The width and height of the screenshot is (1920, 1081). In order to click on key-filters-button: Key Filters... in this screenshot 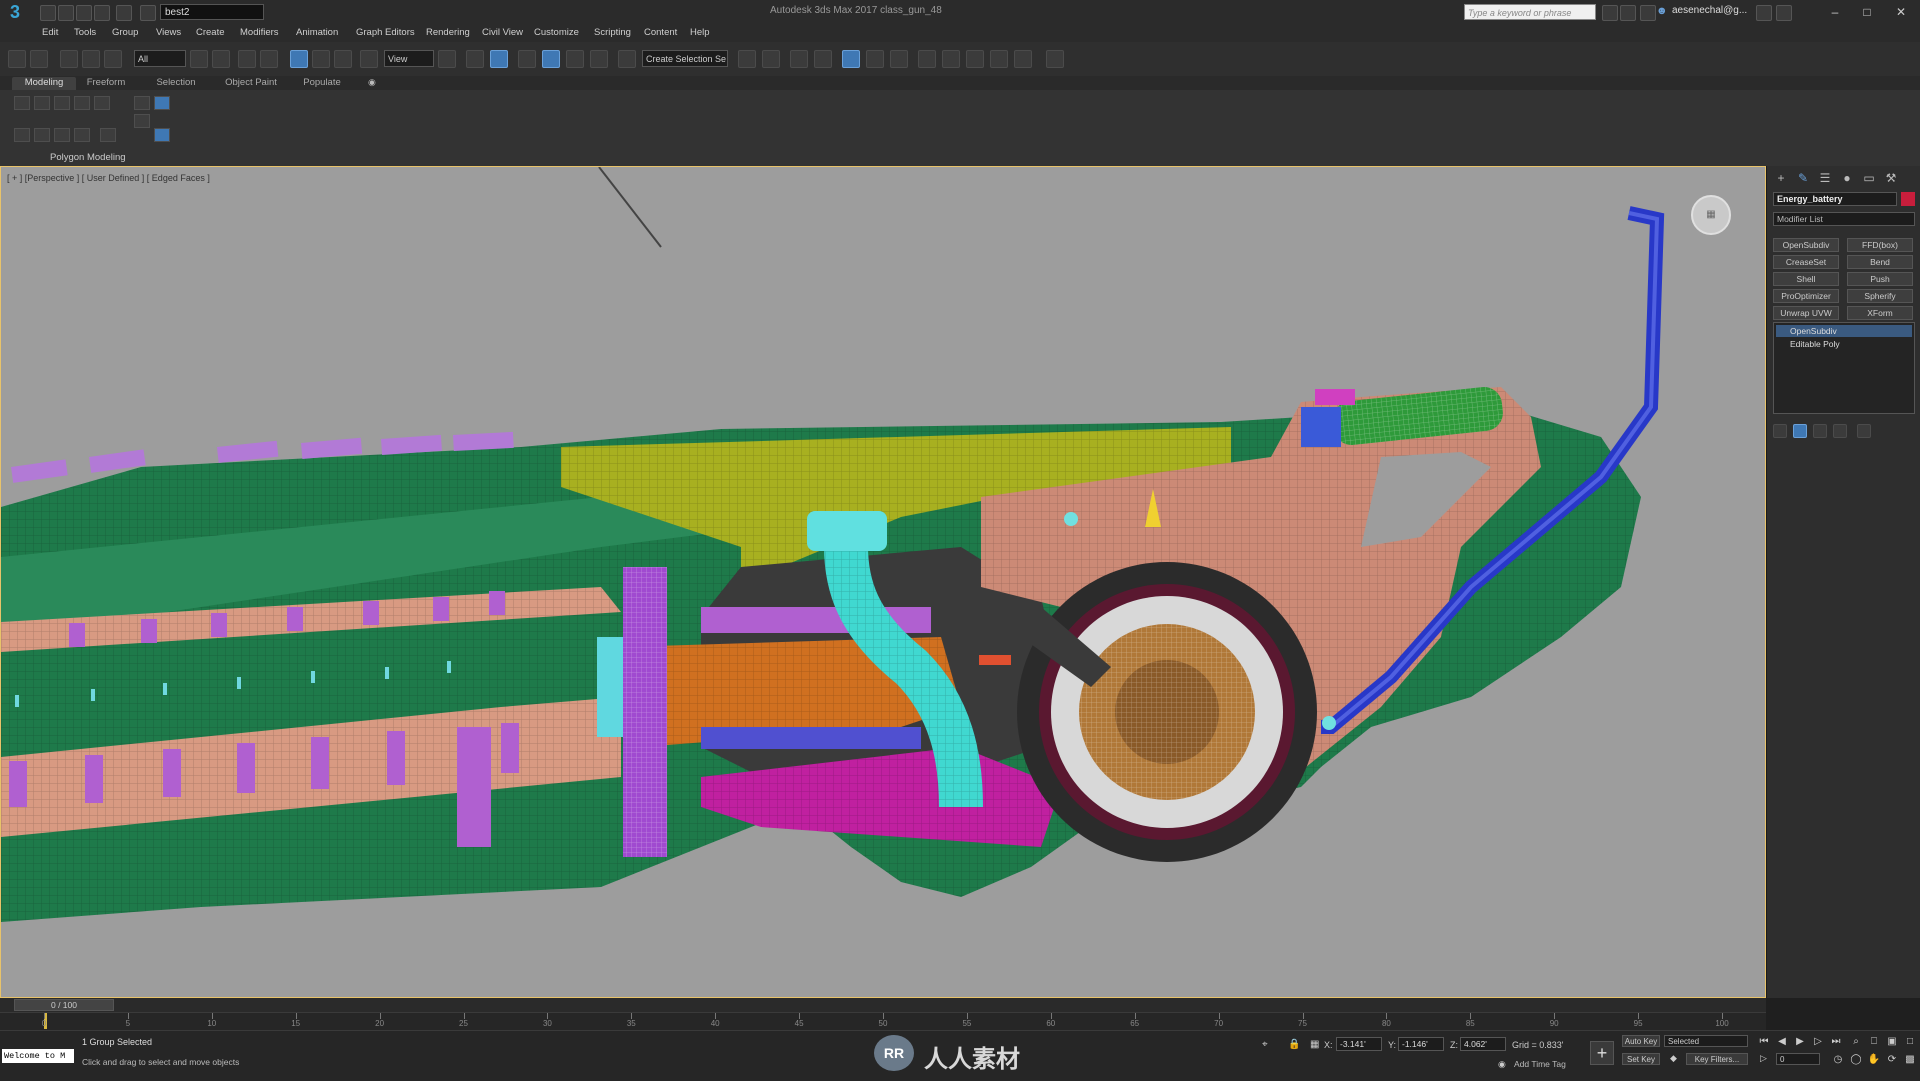, I will do `click(1717, 1059)`.